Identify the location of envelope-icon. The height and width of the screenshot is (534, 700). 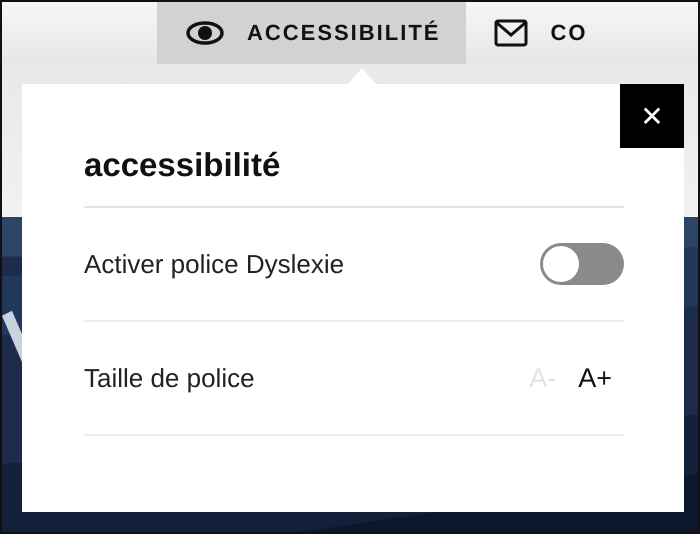
(511, 33).